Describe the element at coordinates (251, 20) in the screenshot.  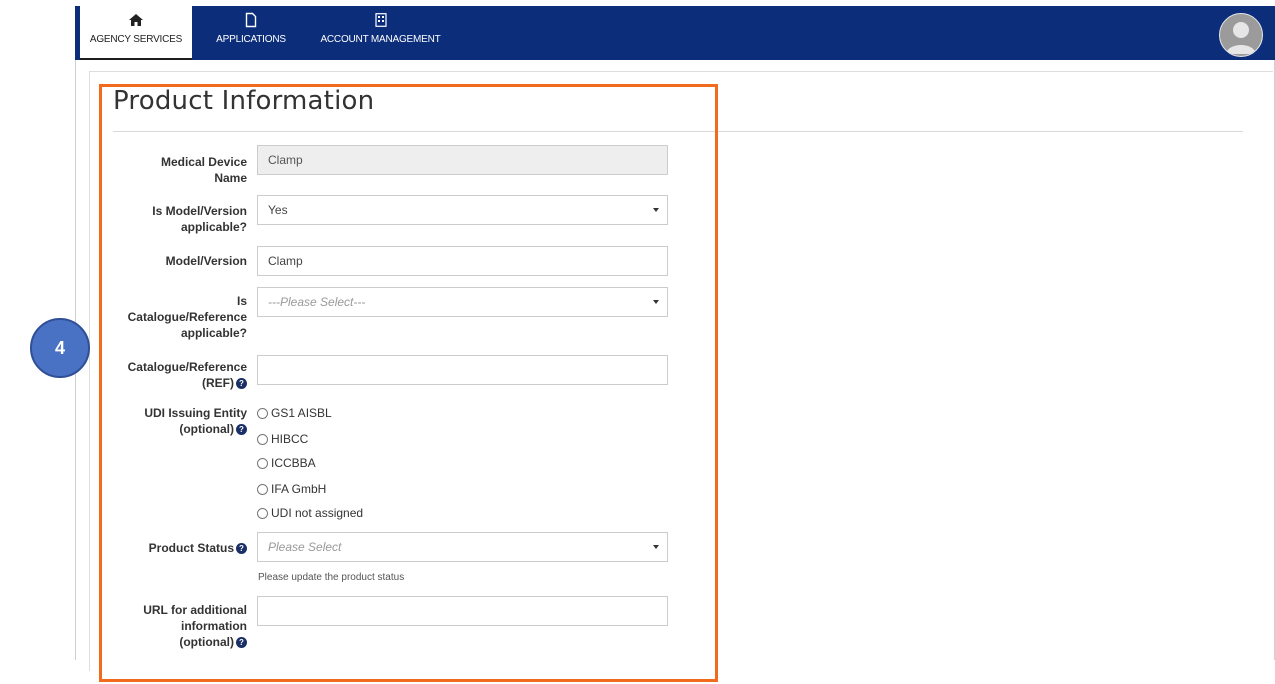
I see `document-icon` at that location.